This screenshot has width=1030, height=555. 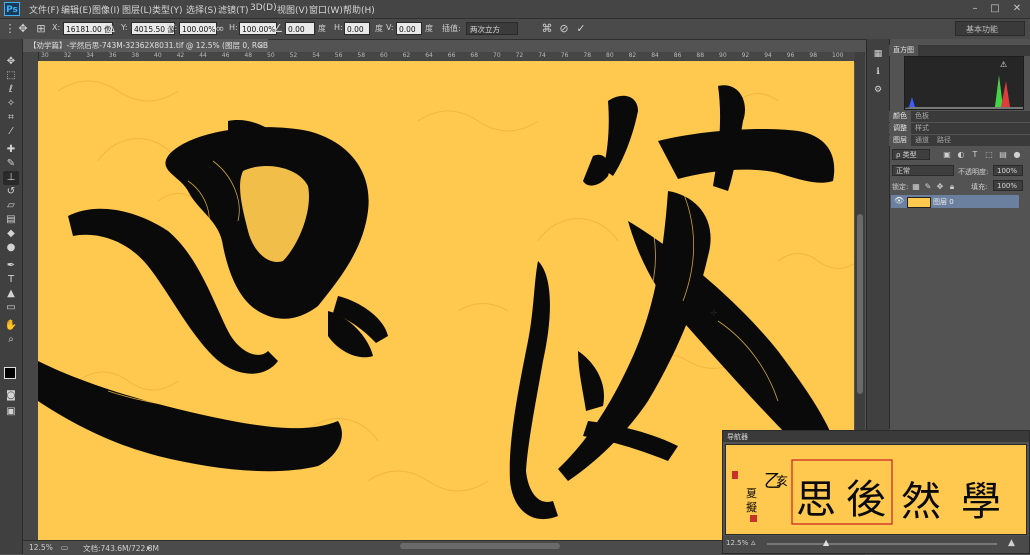 I want to click on gradient-icon: ▤, so click(x=11, y=220).